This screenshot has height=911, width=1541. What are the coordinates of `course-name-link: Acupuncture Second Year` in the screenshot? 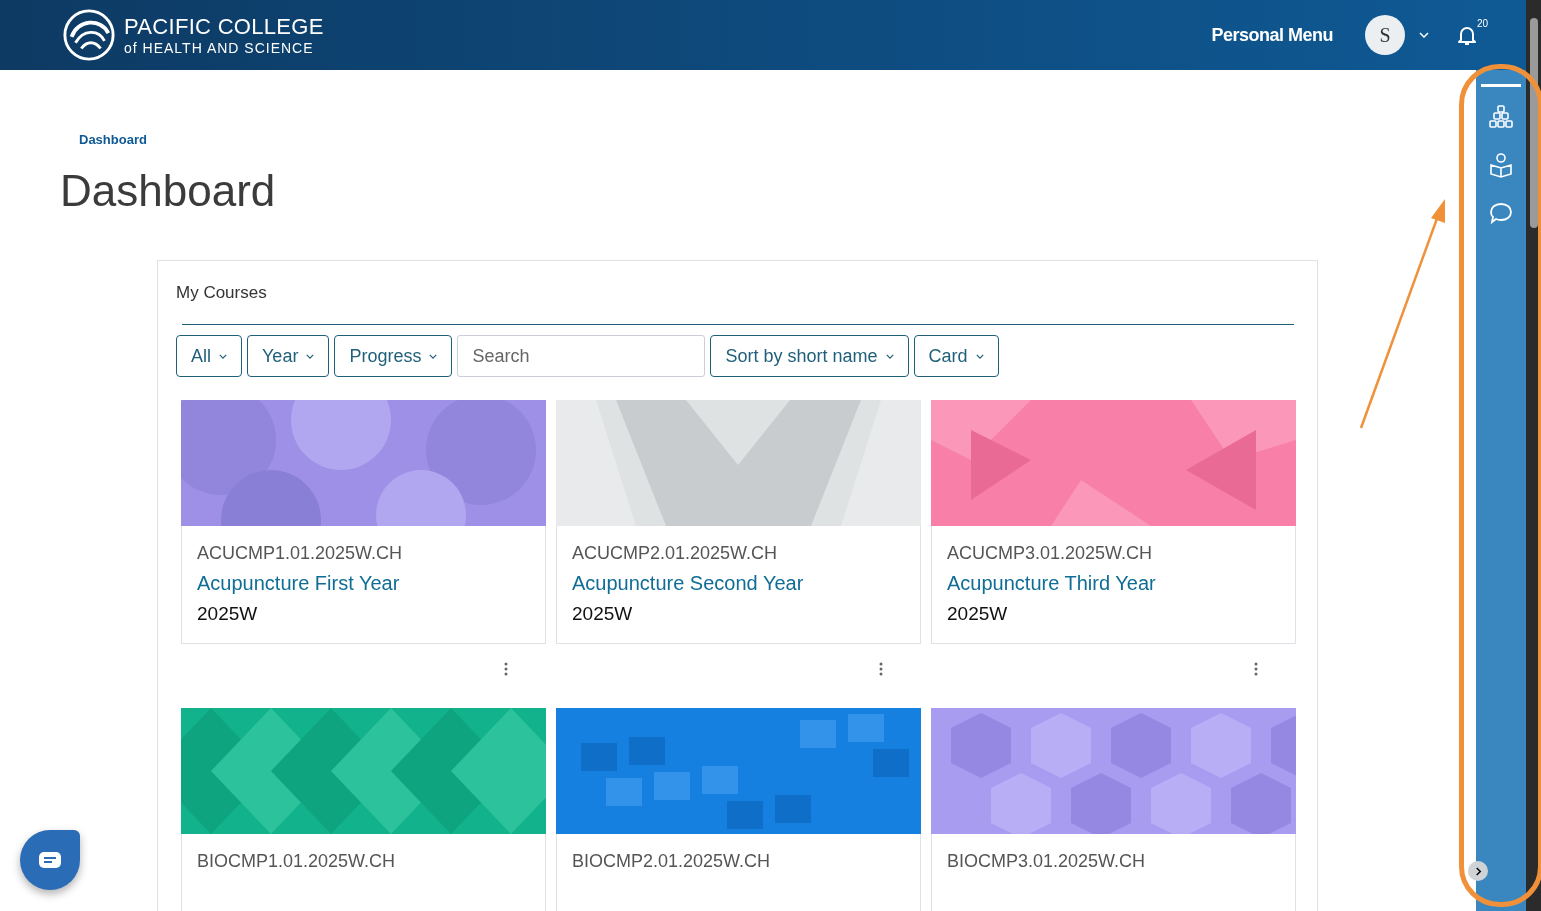 It's located at (738, 583).